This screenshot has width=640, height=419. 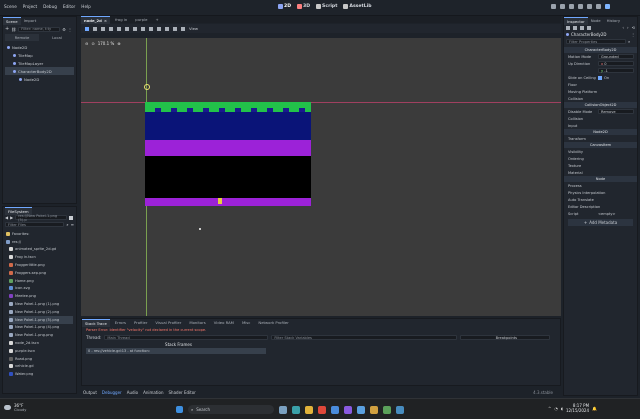 I want to click on store-icon, so click(x=335, y=409).